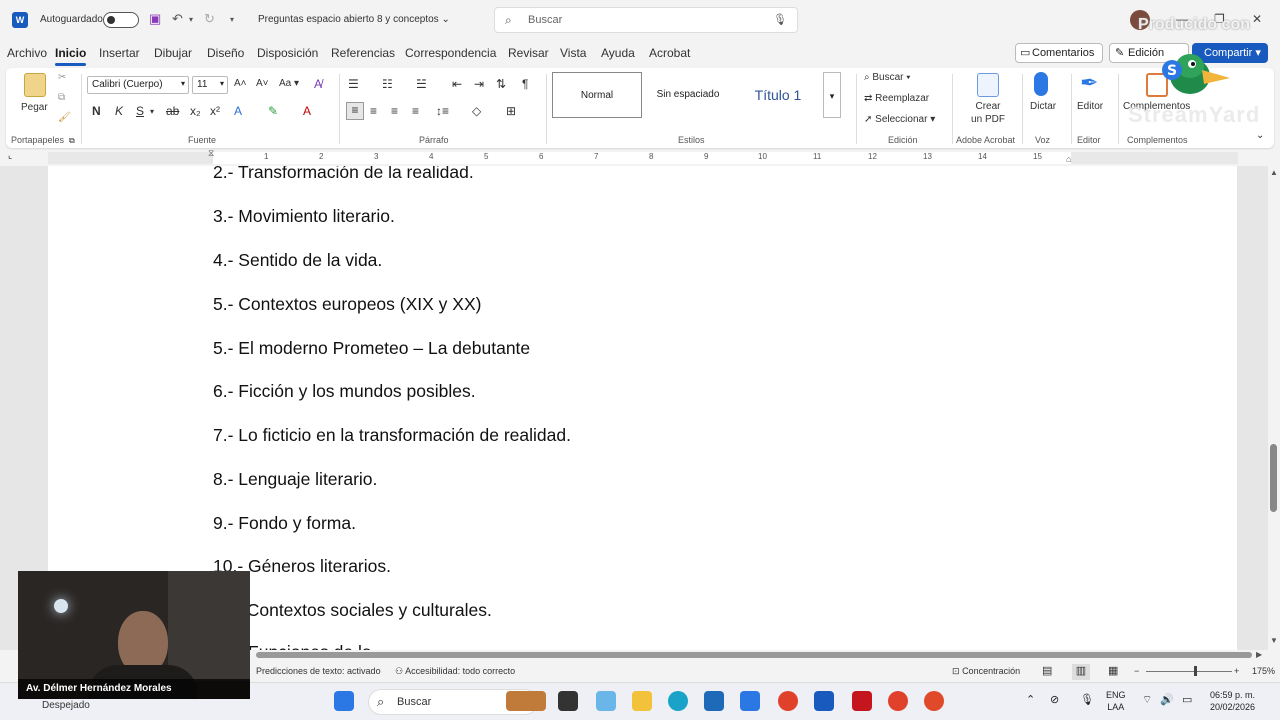 This screenshot has height=720, width=1280. What do you see at coordinates (173, 53) in the screenshot?
I see `tab-dibujar: Dibujar` at bounding box center [173, 53].